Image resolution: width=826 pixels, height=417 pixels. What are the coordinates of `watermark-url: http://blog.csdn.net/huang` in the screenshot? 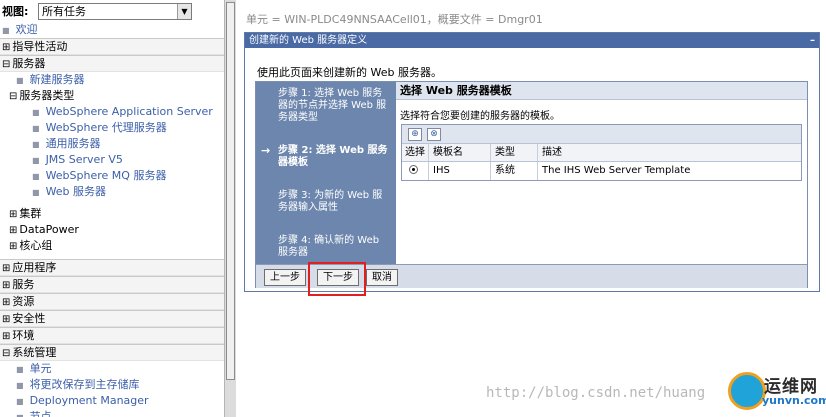 It's located at (596, 393).